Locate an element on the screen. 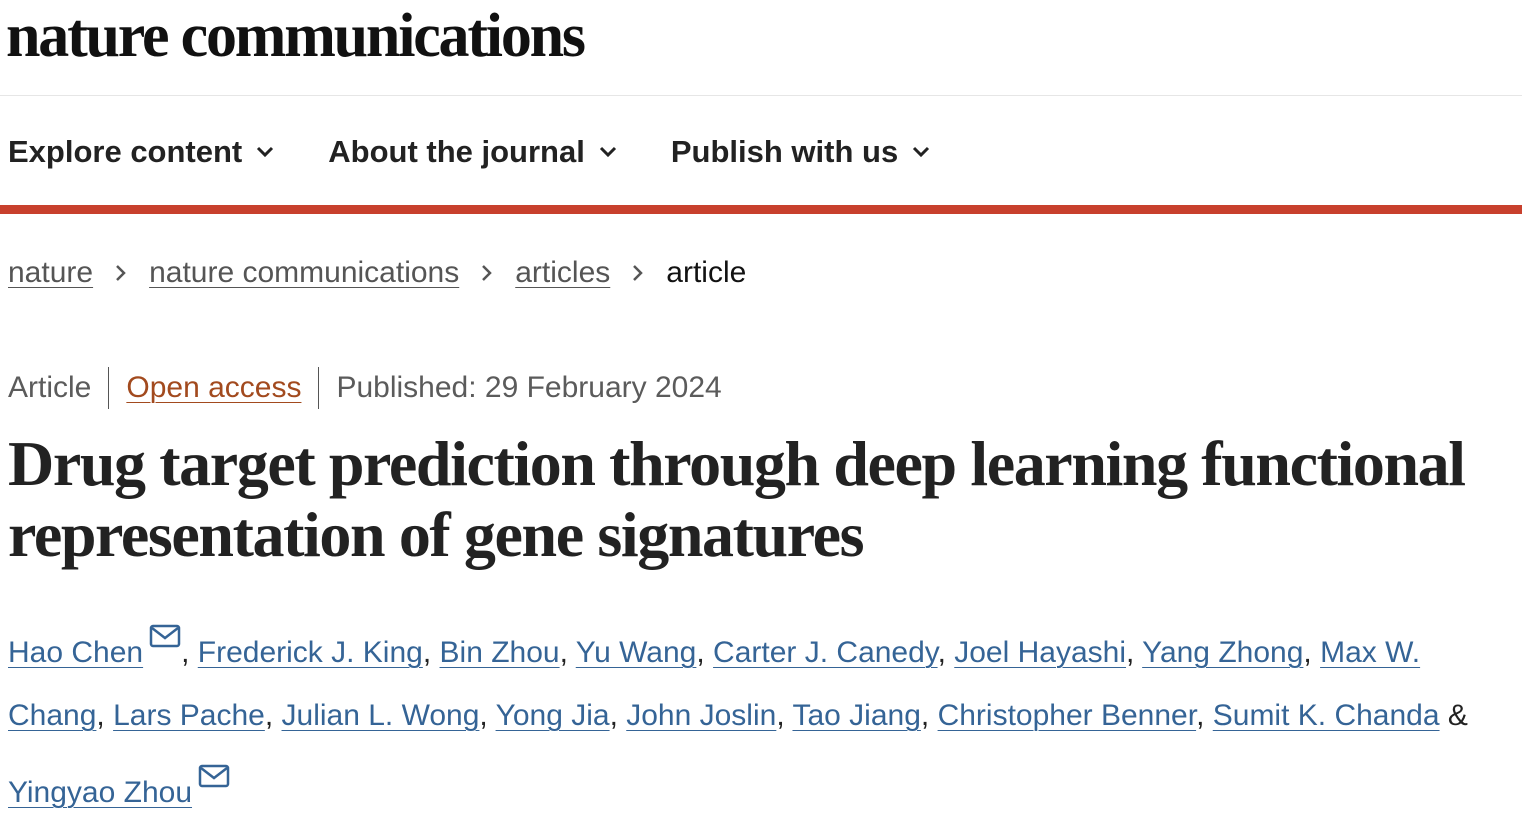  nav-item-label: Explore content is located at coordinates (125, 151).